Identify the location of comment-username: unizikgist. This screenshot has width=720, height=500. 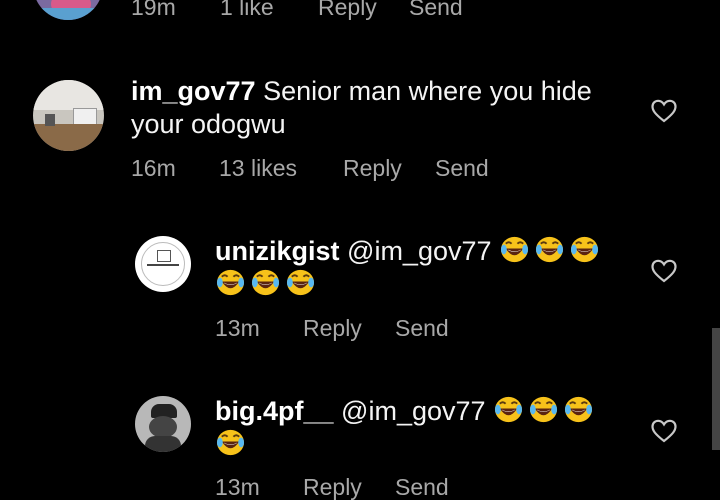
(277, 251).